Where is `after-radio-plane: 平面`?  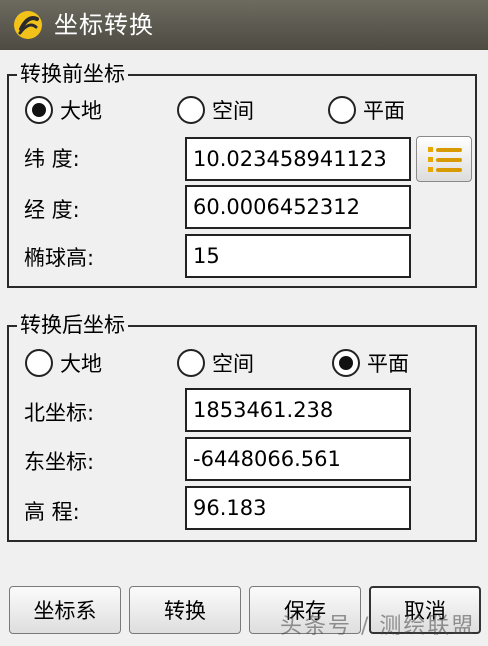 after-radio-plane: 平面 is located at coordinates (370, 363).